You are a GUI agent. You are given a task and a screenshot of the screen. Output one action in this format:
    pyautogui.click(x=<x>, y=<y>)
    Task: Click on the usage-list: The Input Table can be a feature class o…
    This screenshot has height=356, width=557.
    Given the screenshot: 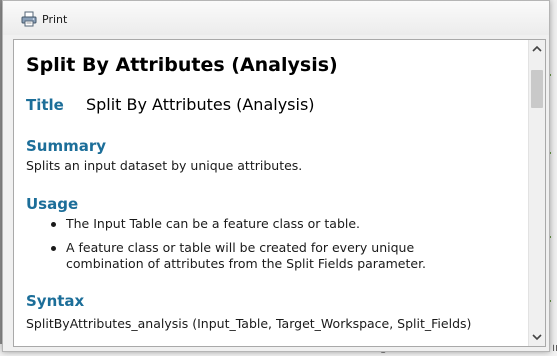 What is the action you would take?
    pyautogui.click(x=256, y=244)
    